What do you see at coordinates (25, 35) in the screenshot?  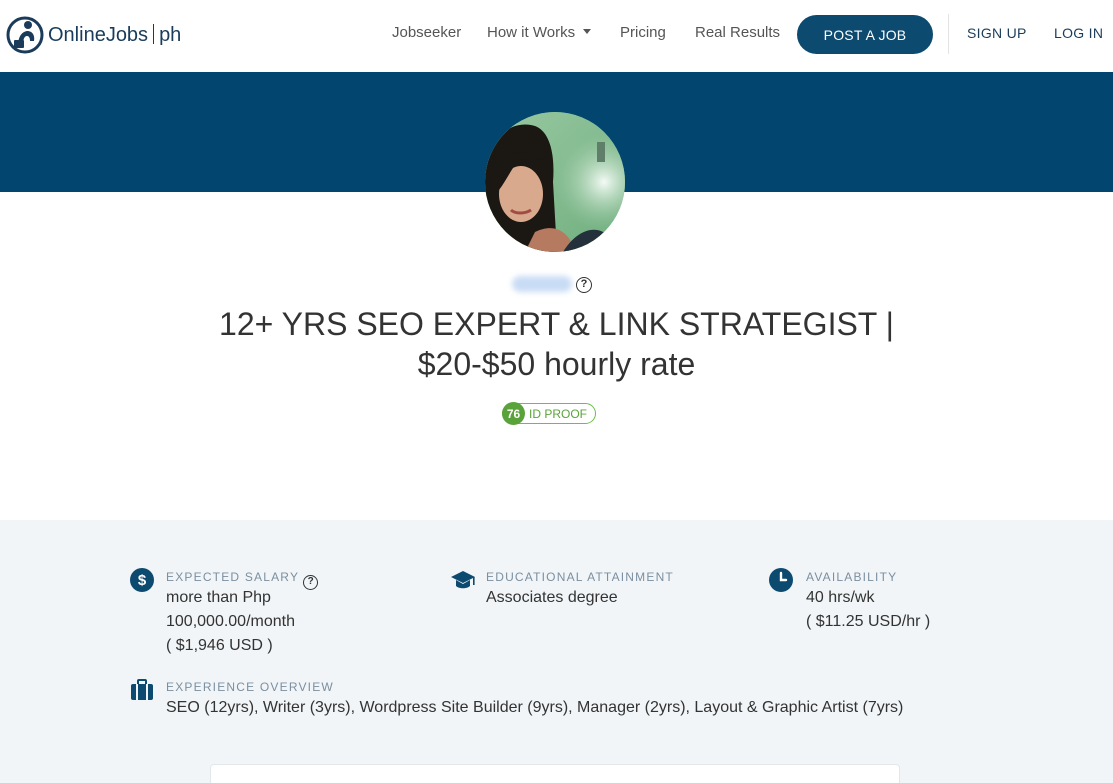 I see `person-logo-icon` at bounding box center [25, 35].